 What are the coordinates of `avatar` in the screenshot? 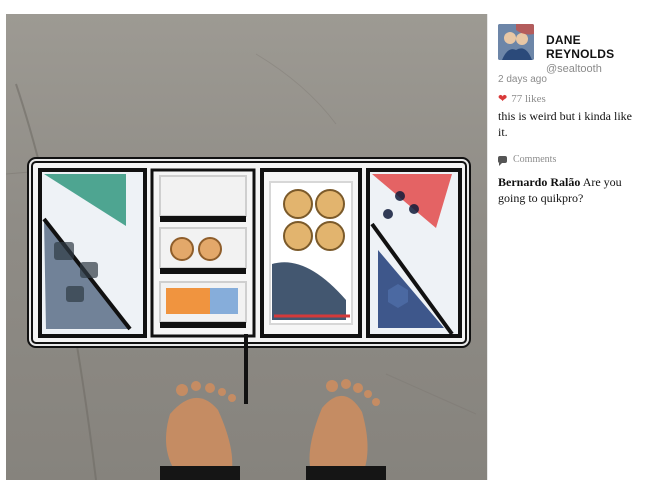 It's located at (516, 42).